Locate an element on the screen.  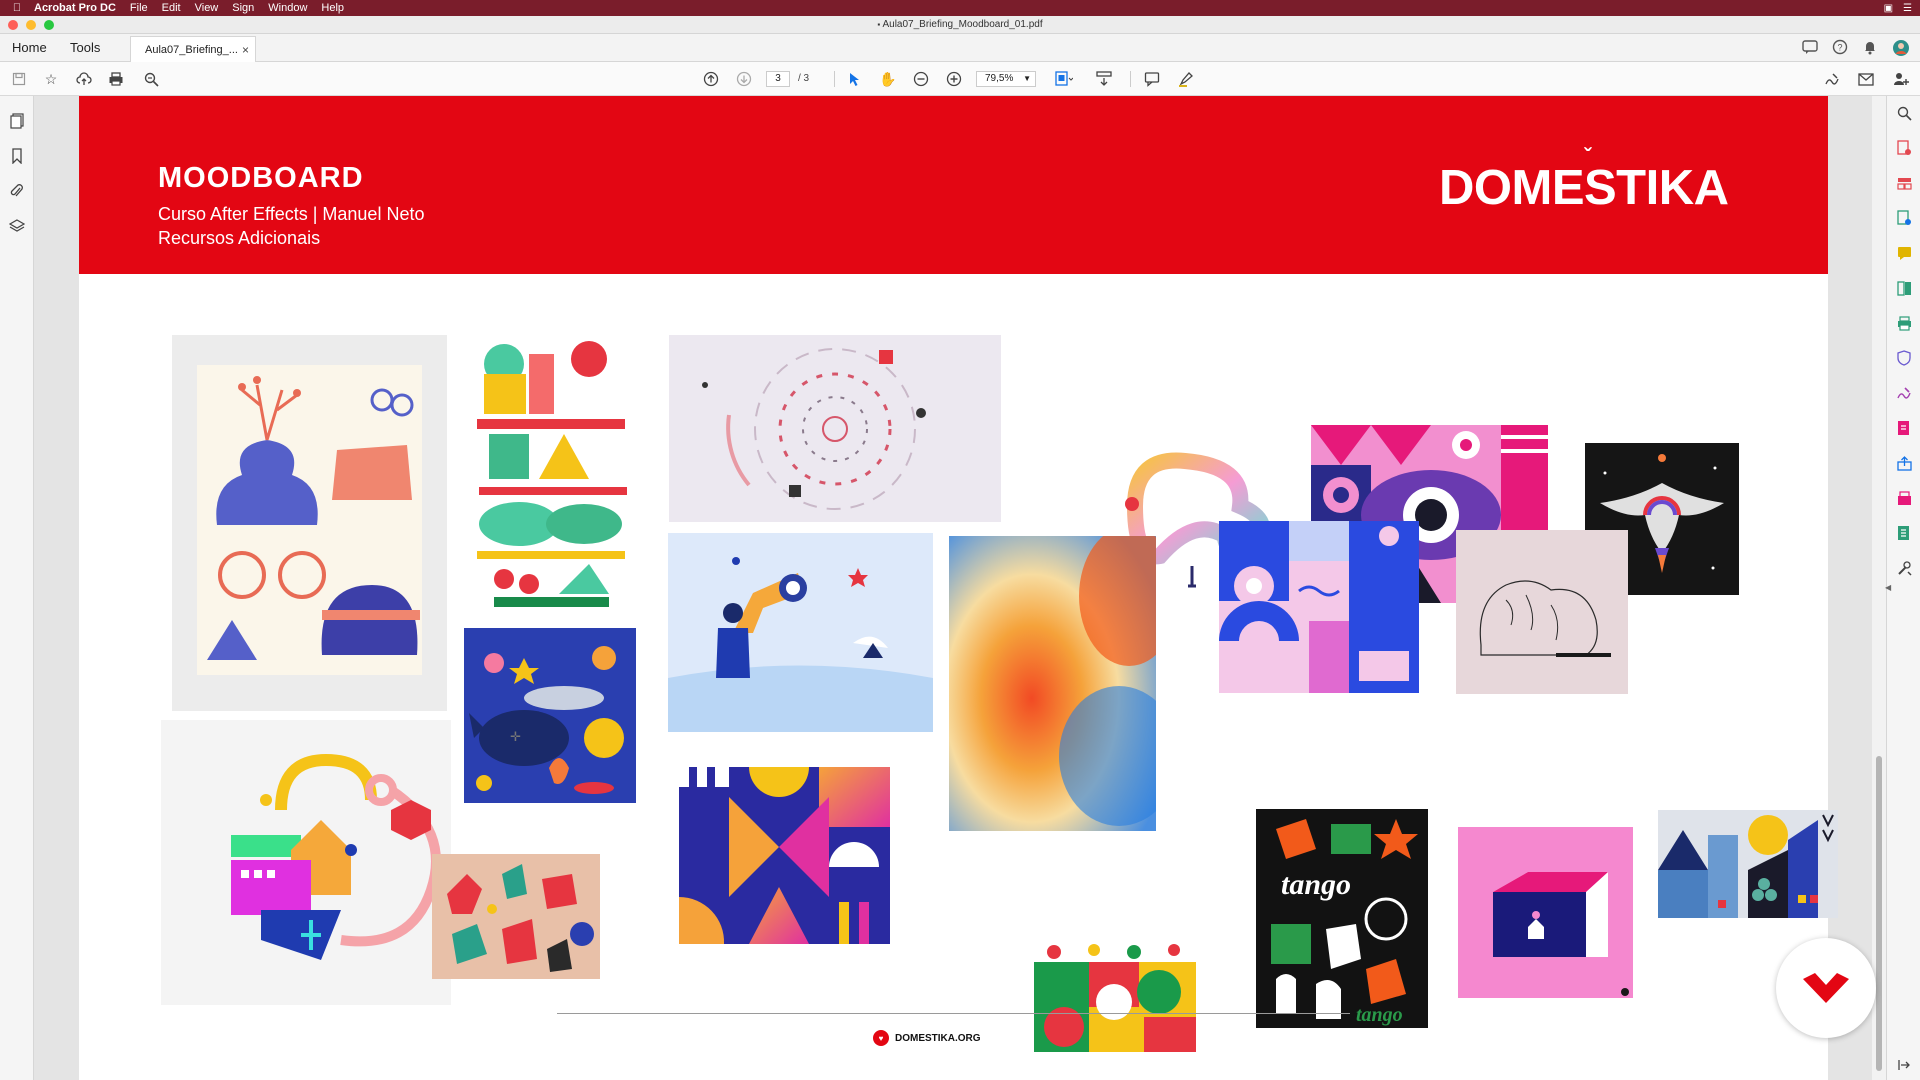
page-footer: ♥ DOMESTIKA.ORG is located at coordinates (927, 1038).